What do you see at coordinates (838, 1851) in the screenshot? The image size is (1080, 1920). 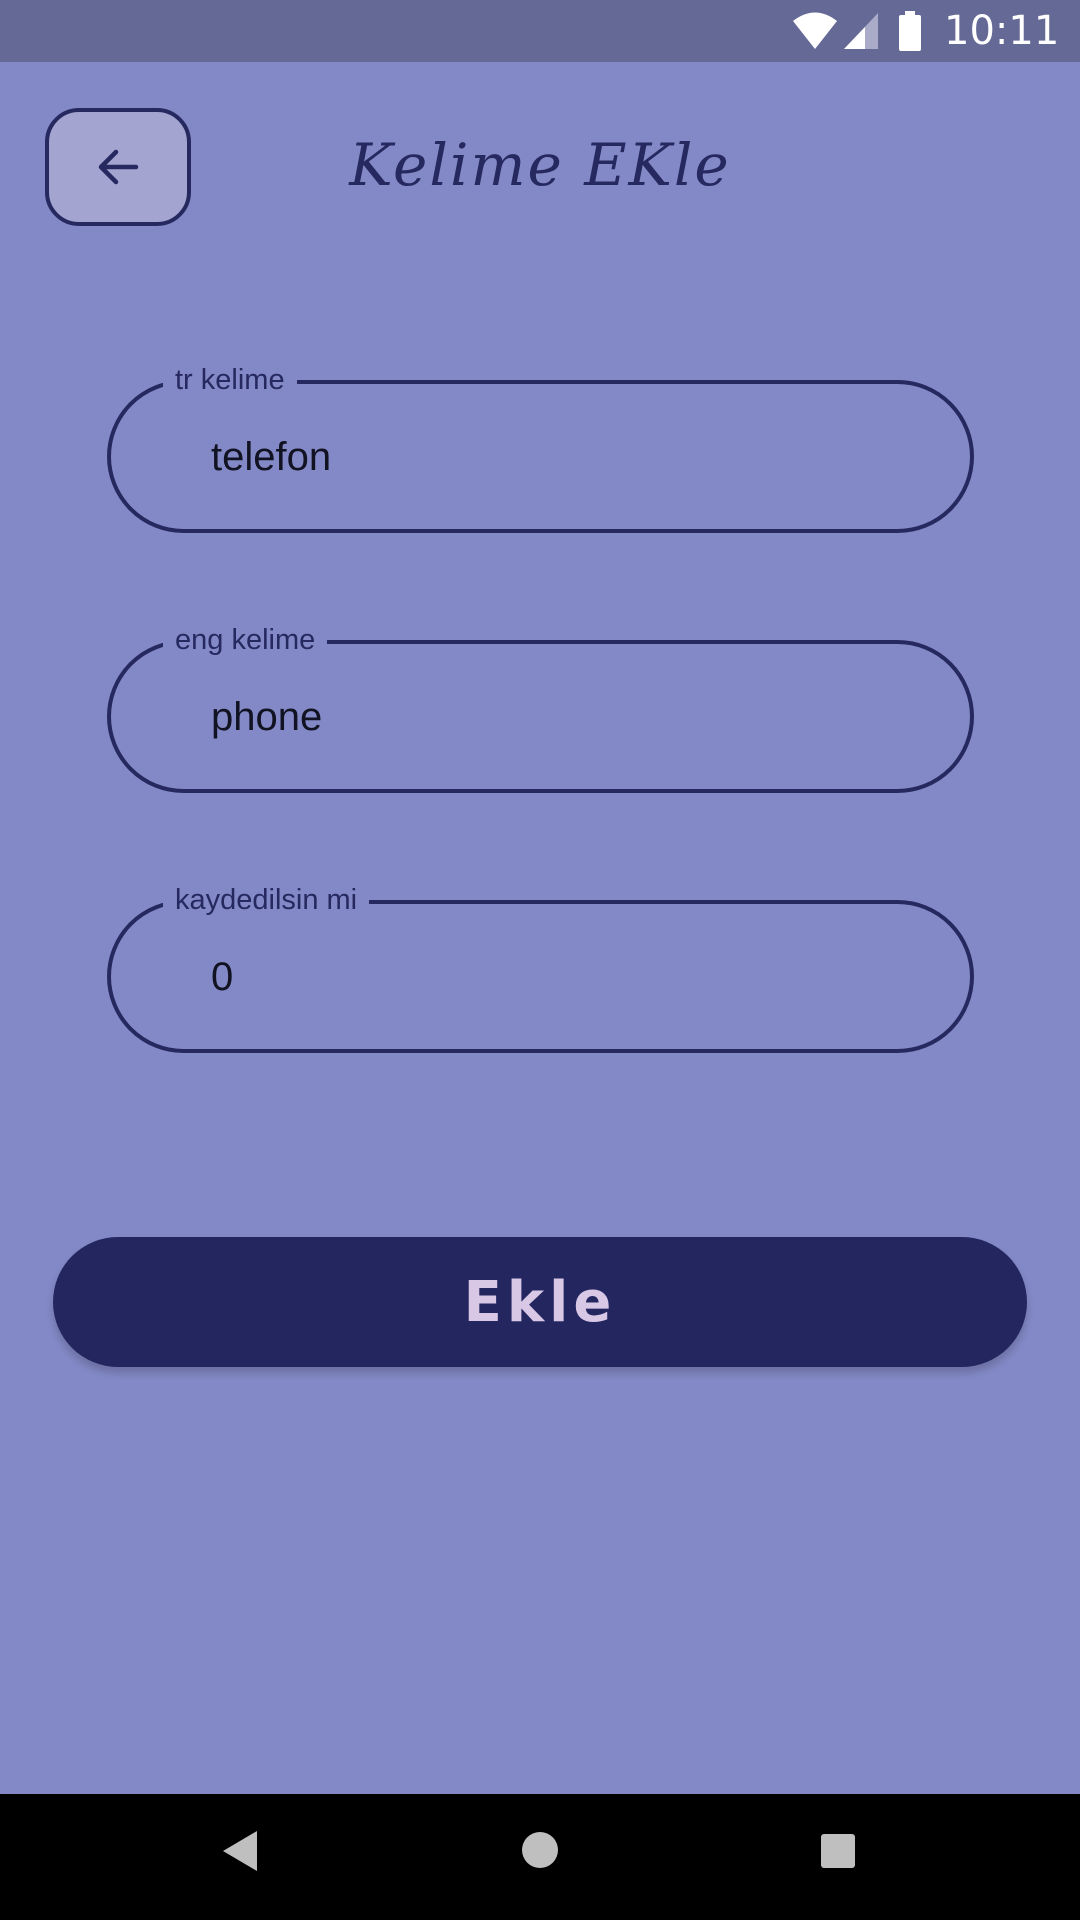 I see `nav-recents-icon` at bounding box center [838, 1851].